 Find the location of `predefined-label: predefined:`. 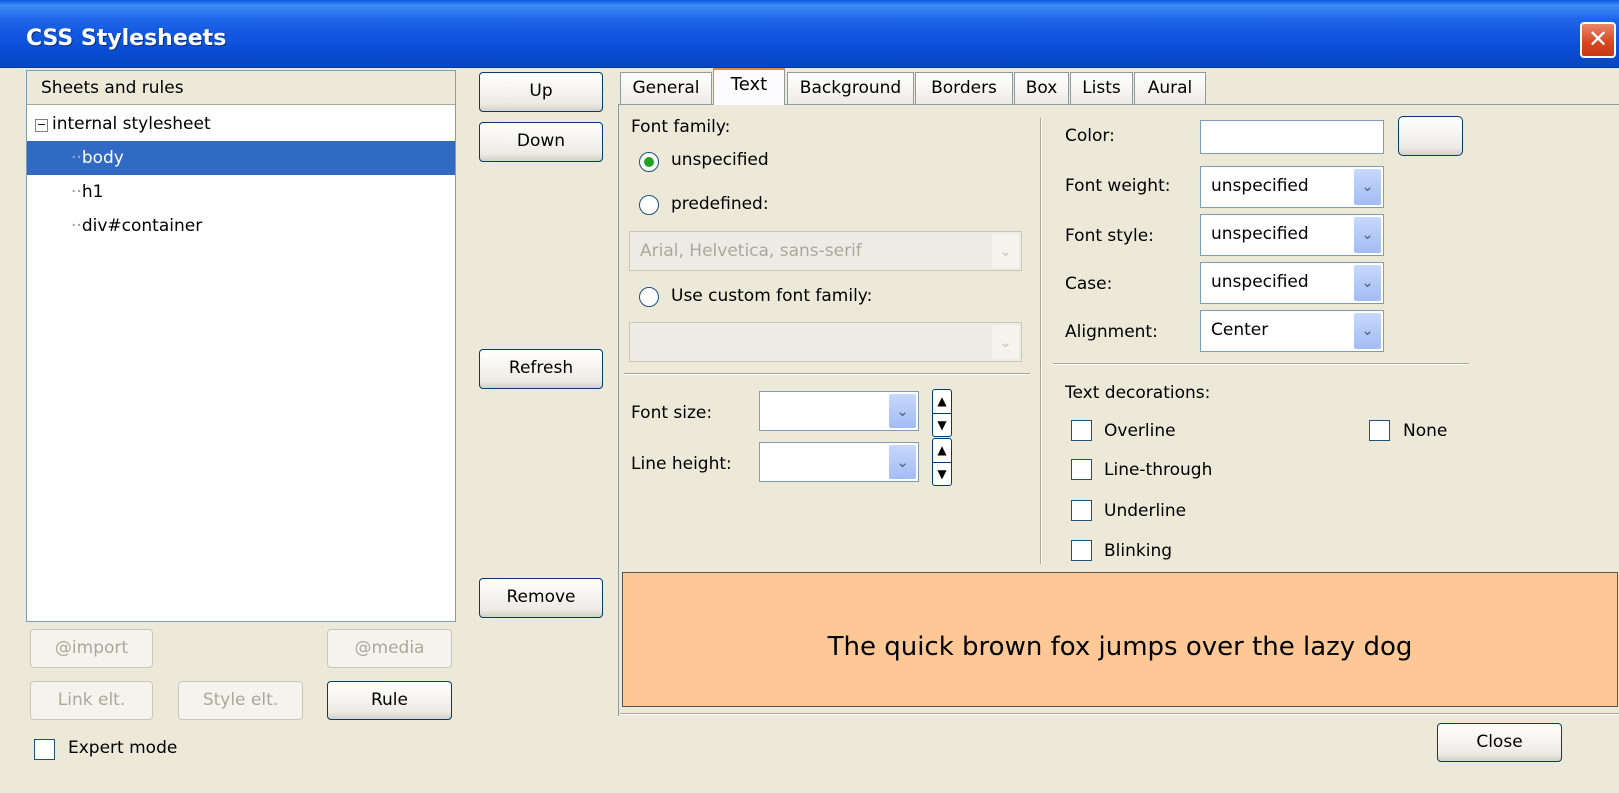

predefined-label: predefined: is located at coordinates (720, 204).